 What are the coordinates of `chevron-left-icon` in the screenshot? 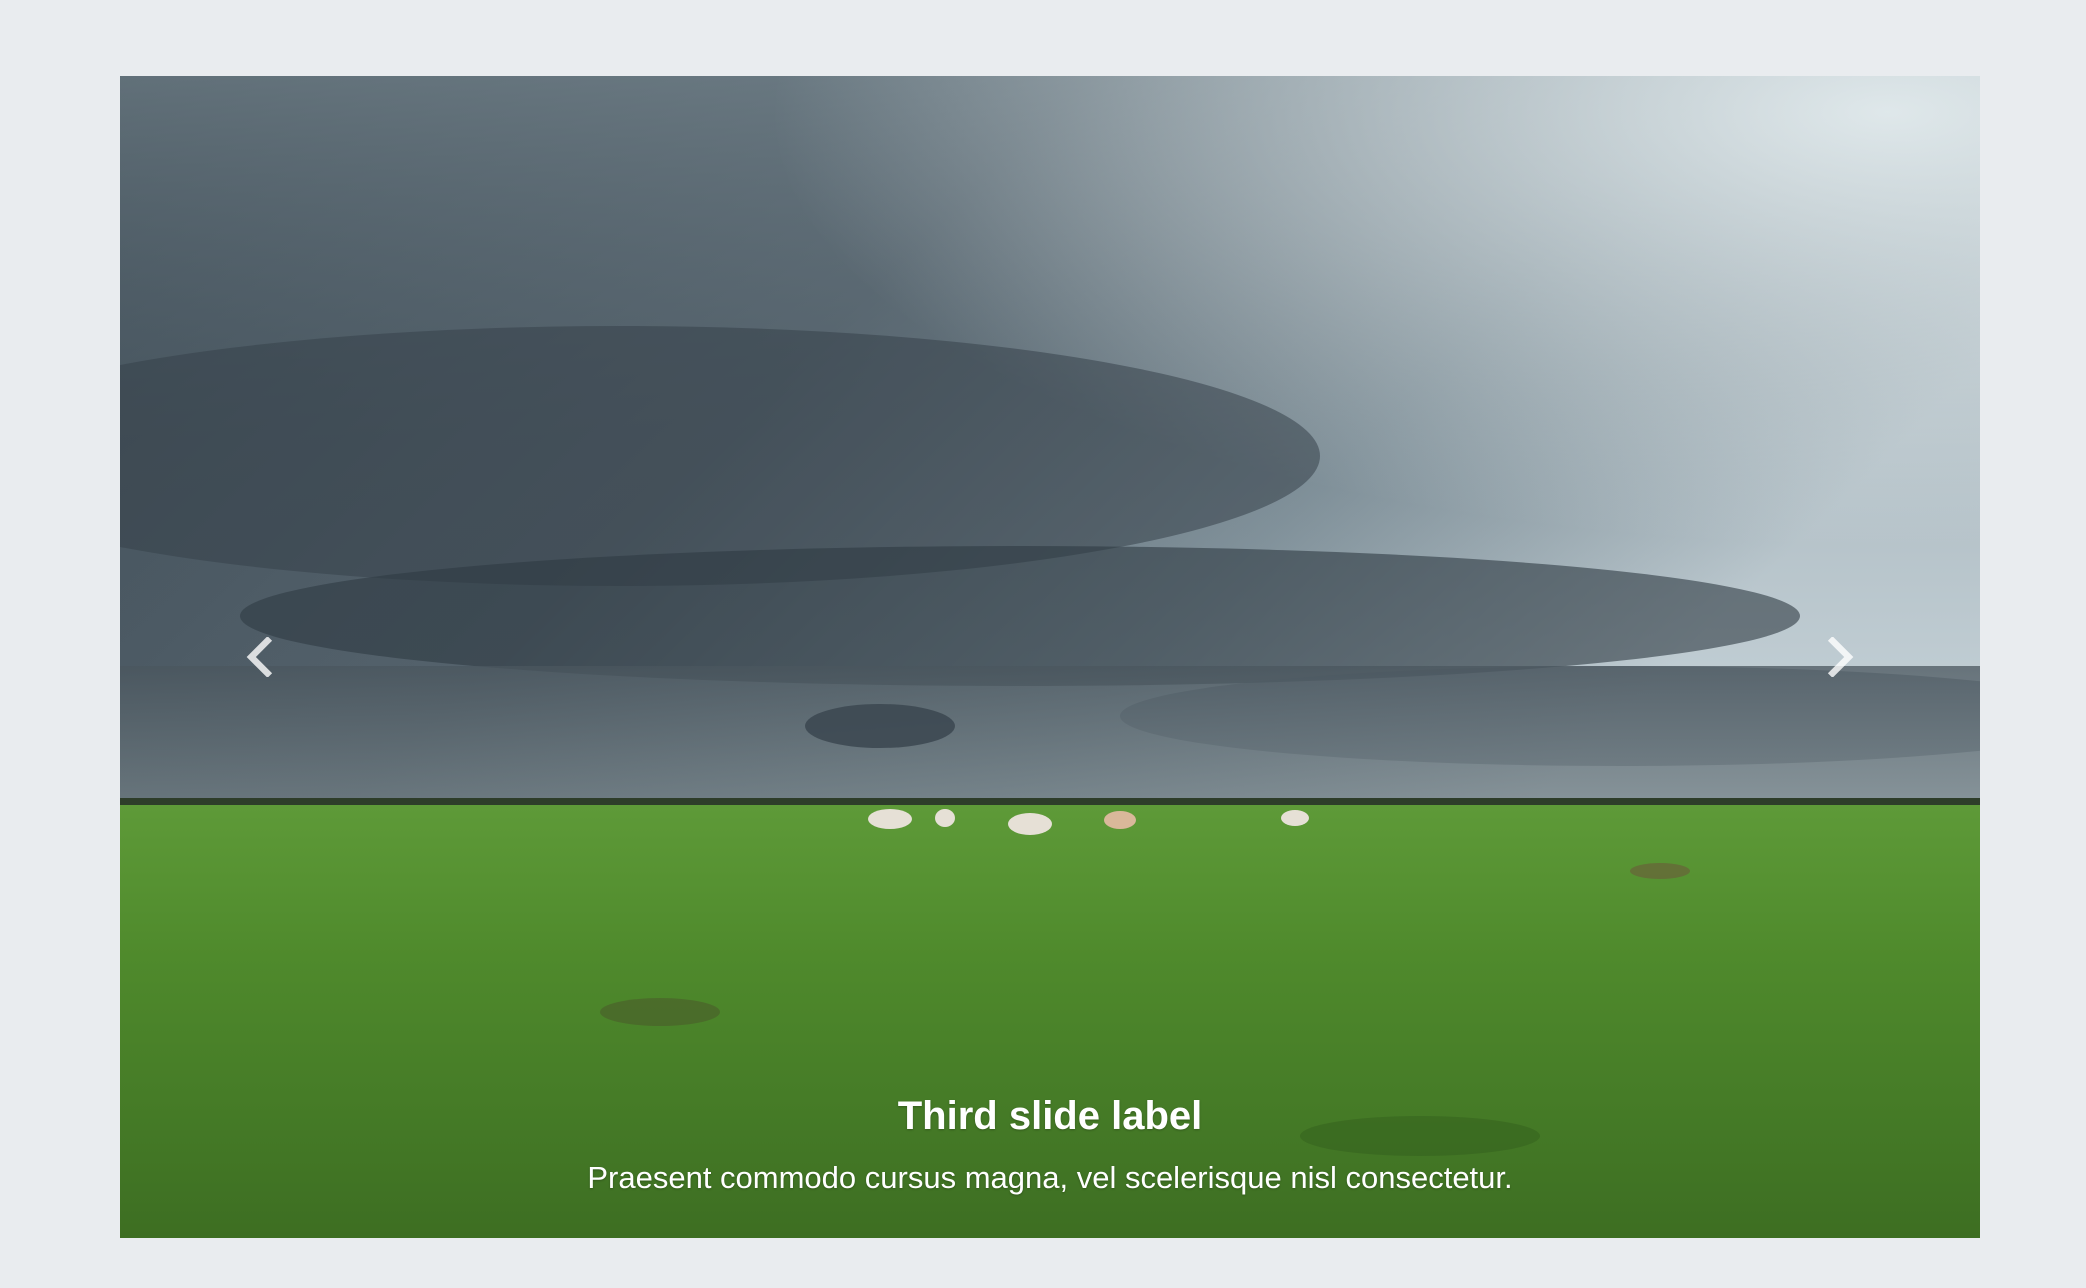 It's located at (260, 657).